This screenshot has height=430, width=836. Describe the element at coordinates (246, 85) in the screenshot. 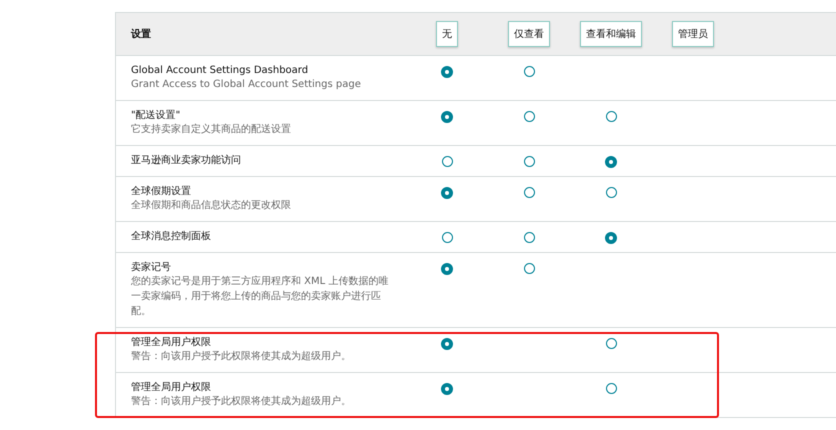

I see `setting-description: Grant Access to Global Account Settings page` at that location.